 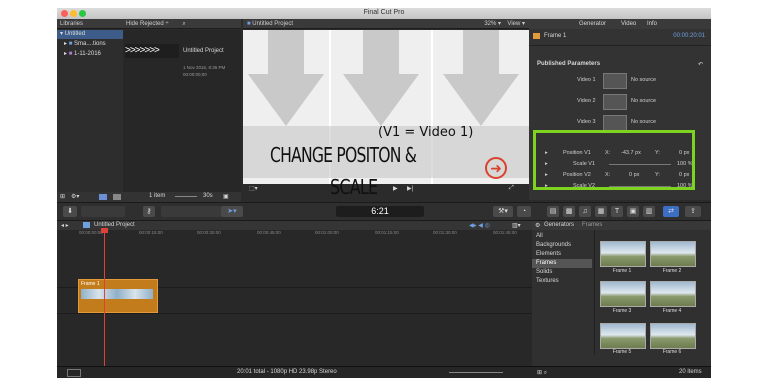 What do you see at coordinates (693, 211) in the screenshot?
I see `share-icon: ⇪` at bounding box center [693, 211].